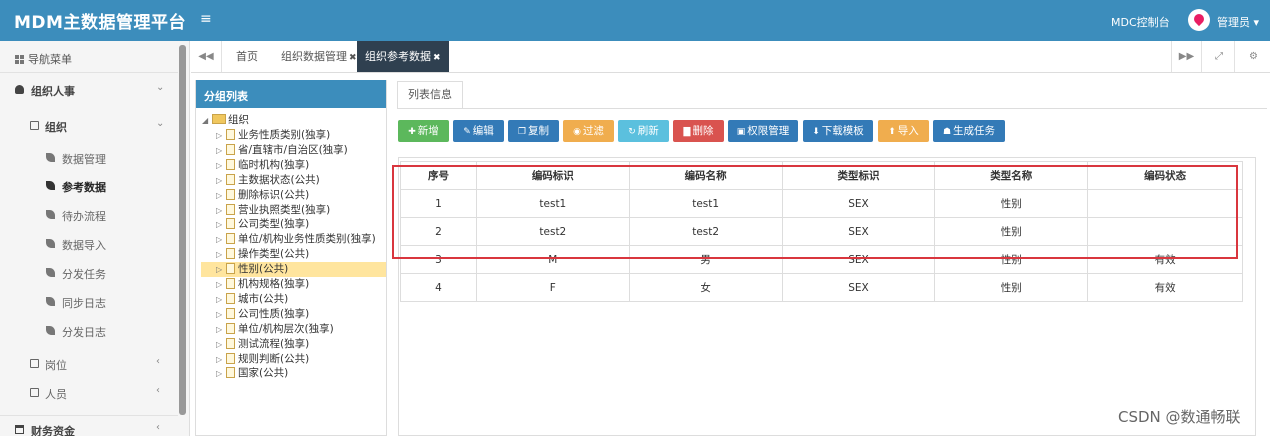 This screenshot has width=1270, height=436. Describe the element at coordinates (969, 131) in the screenshot. I see `generate-task-button: ☗ 生成任务` at that location.